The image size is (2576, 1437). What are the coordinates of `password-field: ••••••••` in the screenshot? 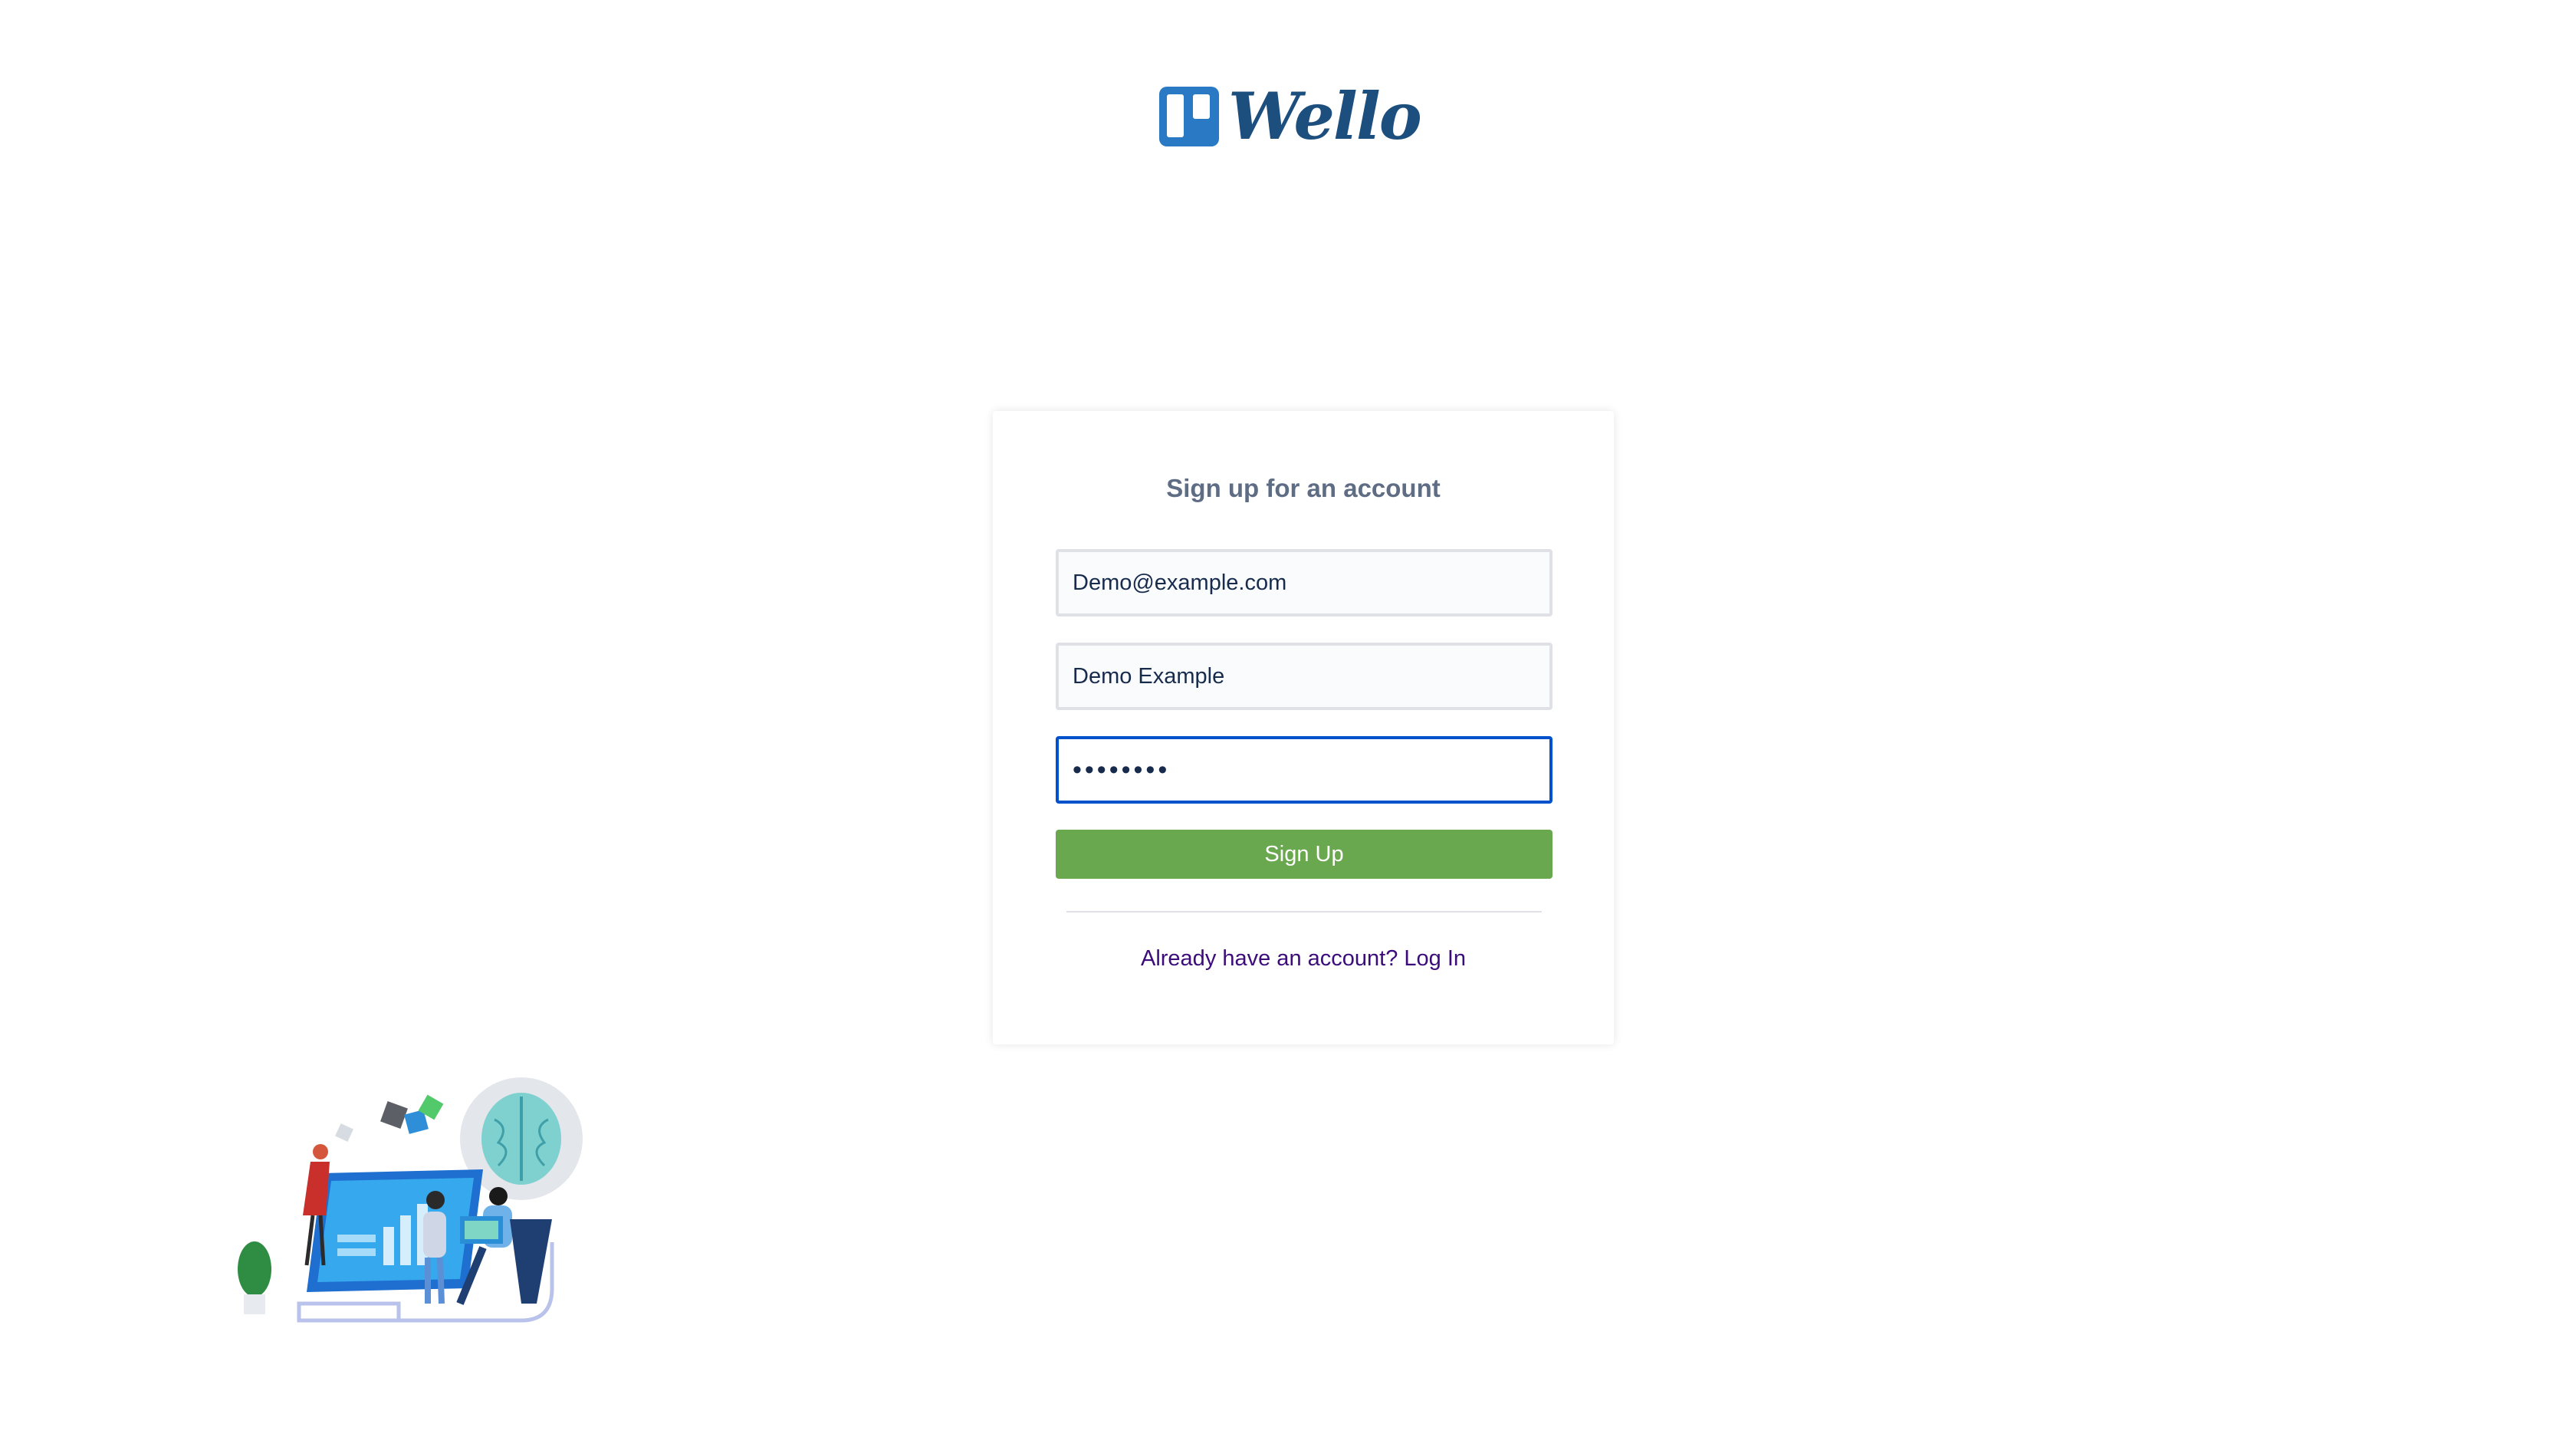 It's located at (1304, 770).